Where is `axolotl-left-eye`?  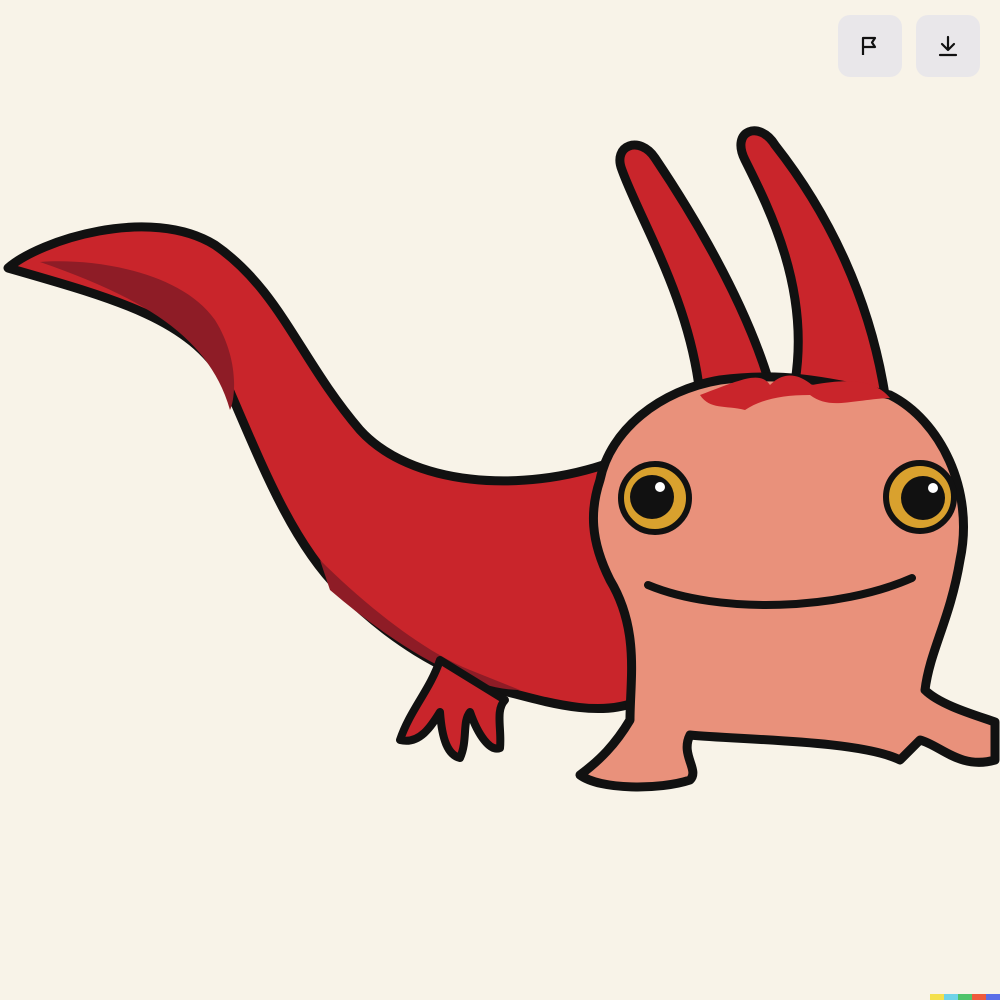
axolotl-left-eye is located at coordinates (655, 498).